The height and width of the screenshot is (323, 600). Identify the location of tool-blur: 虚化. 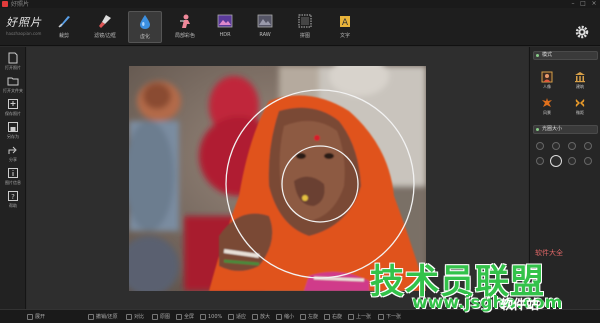
(145, 27).